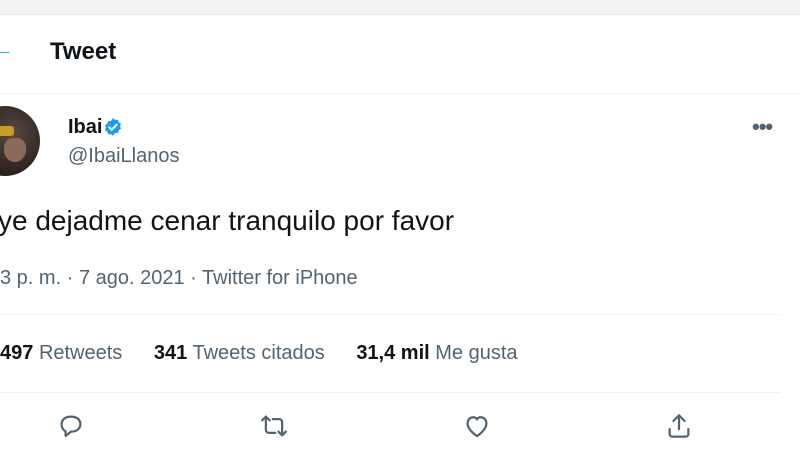 Image resolution: width=800 pixels, height=450 pixels. I want to click on retweets-label: Retweets, so click(80, 353).